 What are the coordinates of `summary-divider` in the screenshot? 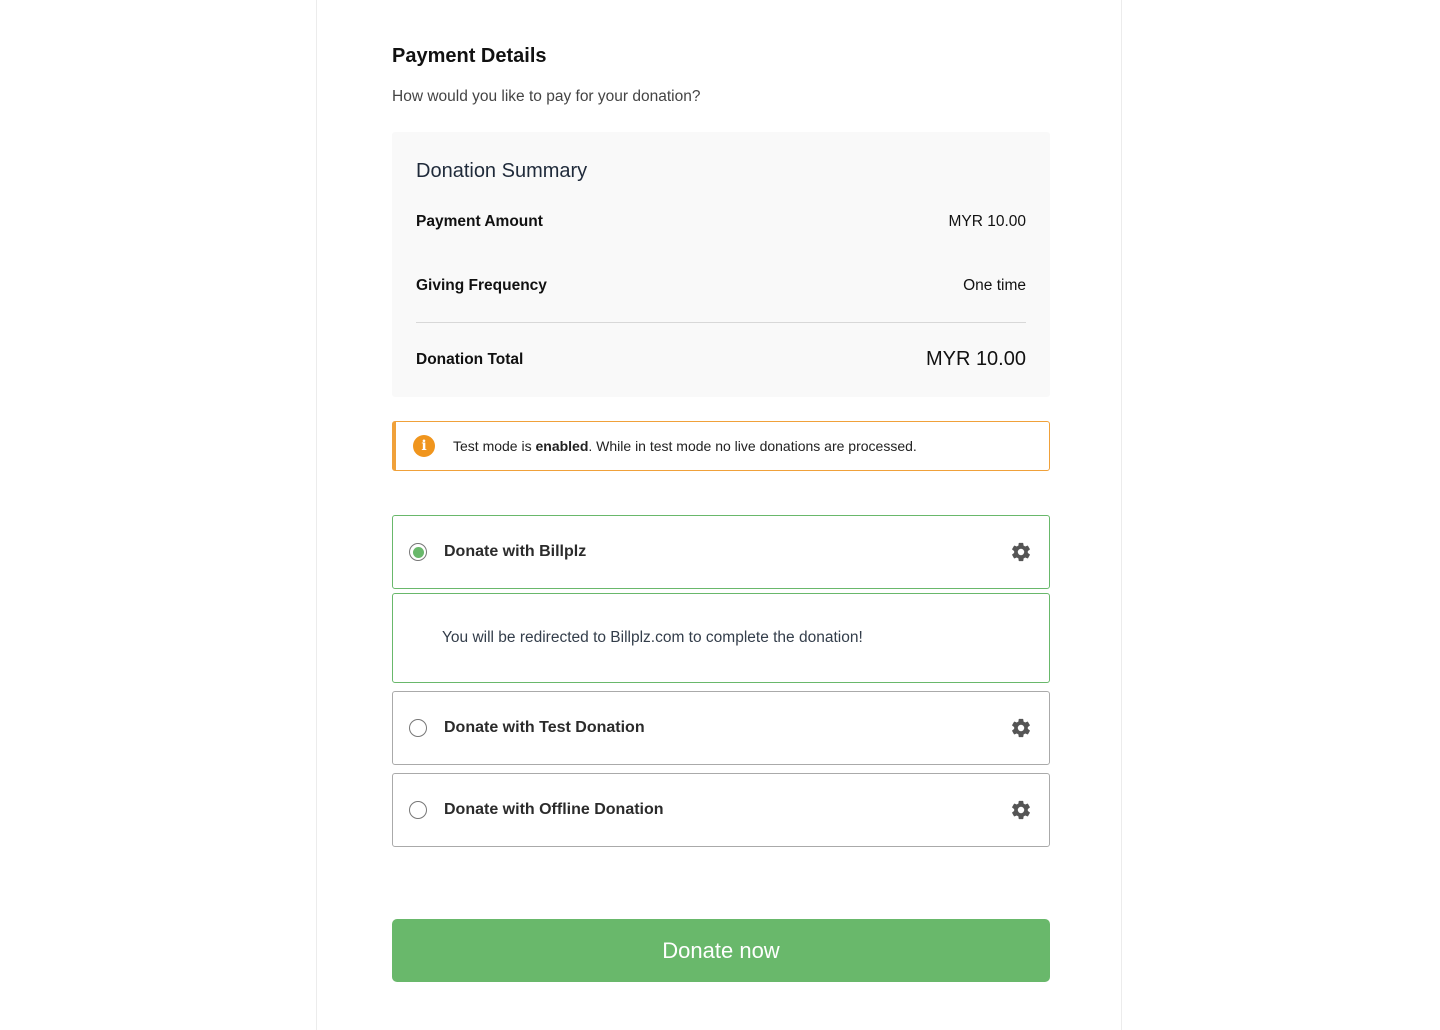 It's located at (721, 322).